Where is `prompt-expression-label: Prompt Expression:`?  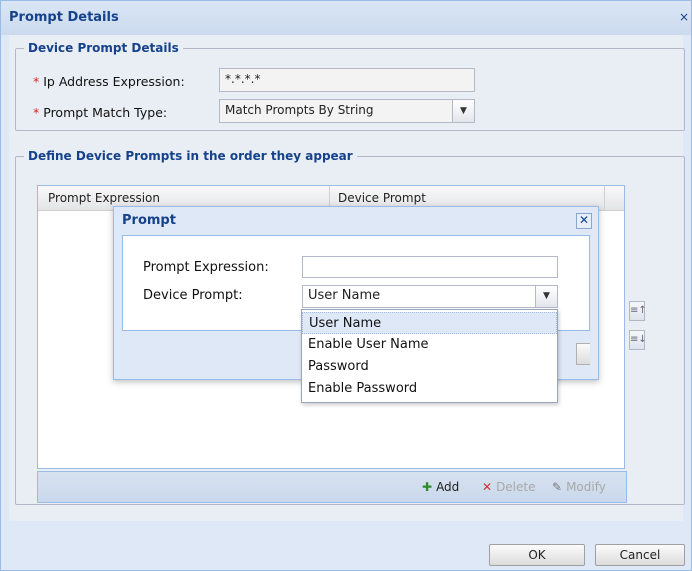 prompt-expression-label: Prompt Expression: is located at coordinates (206, 267).